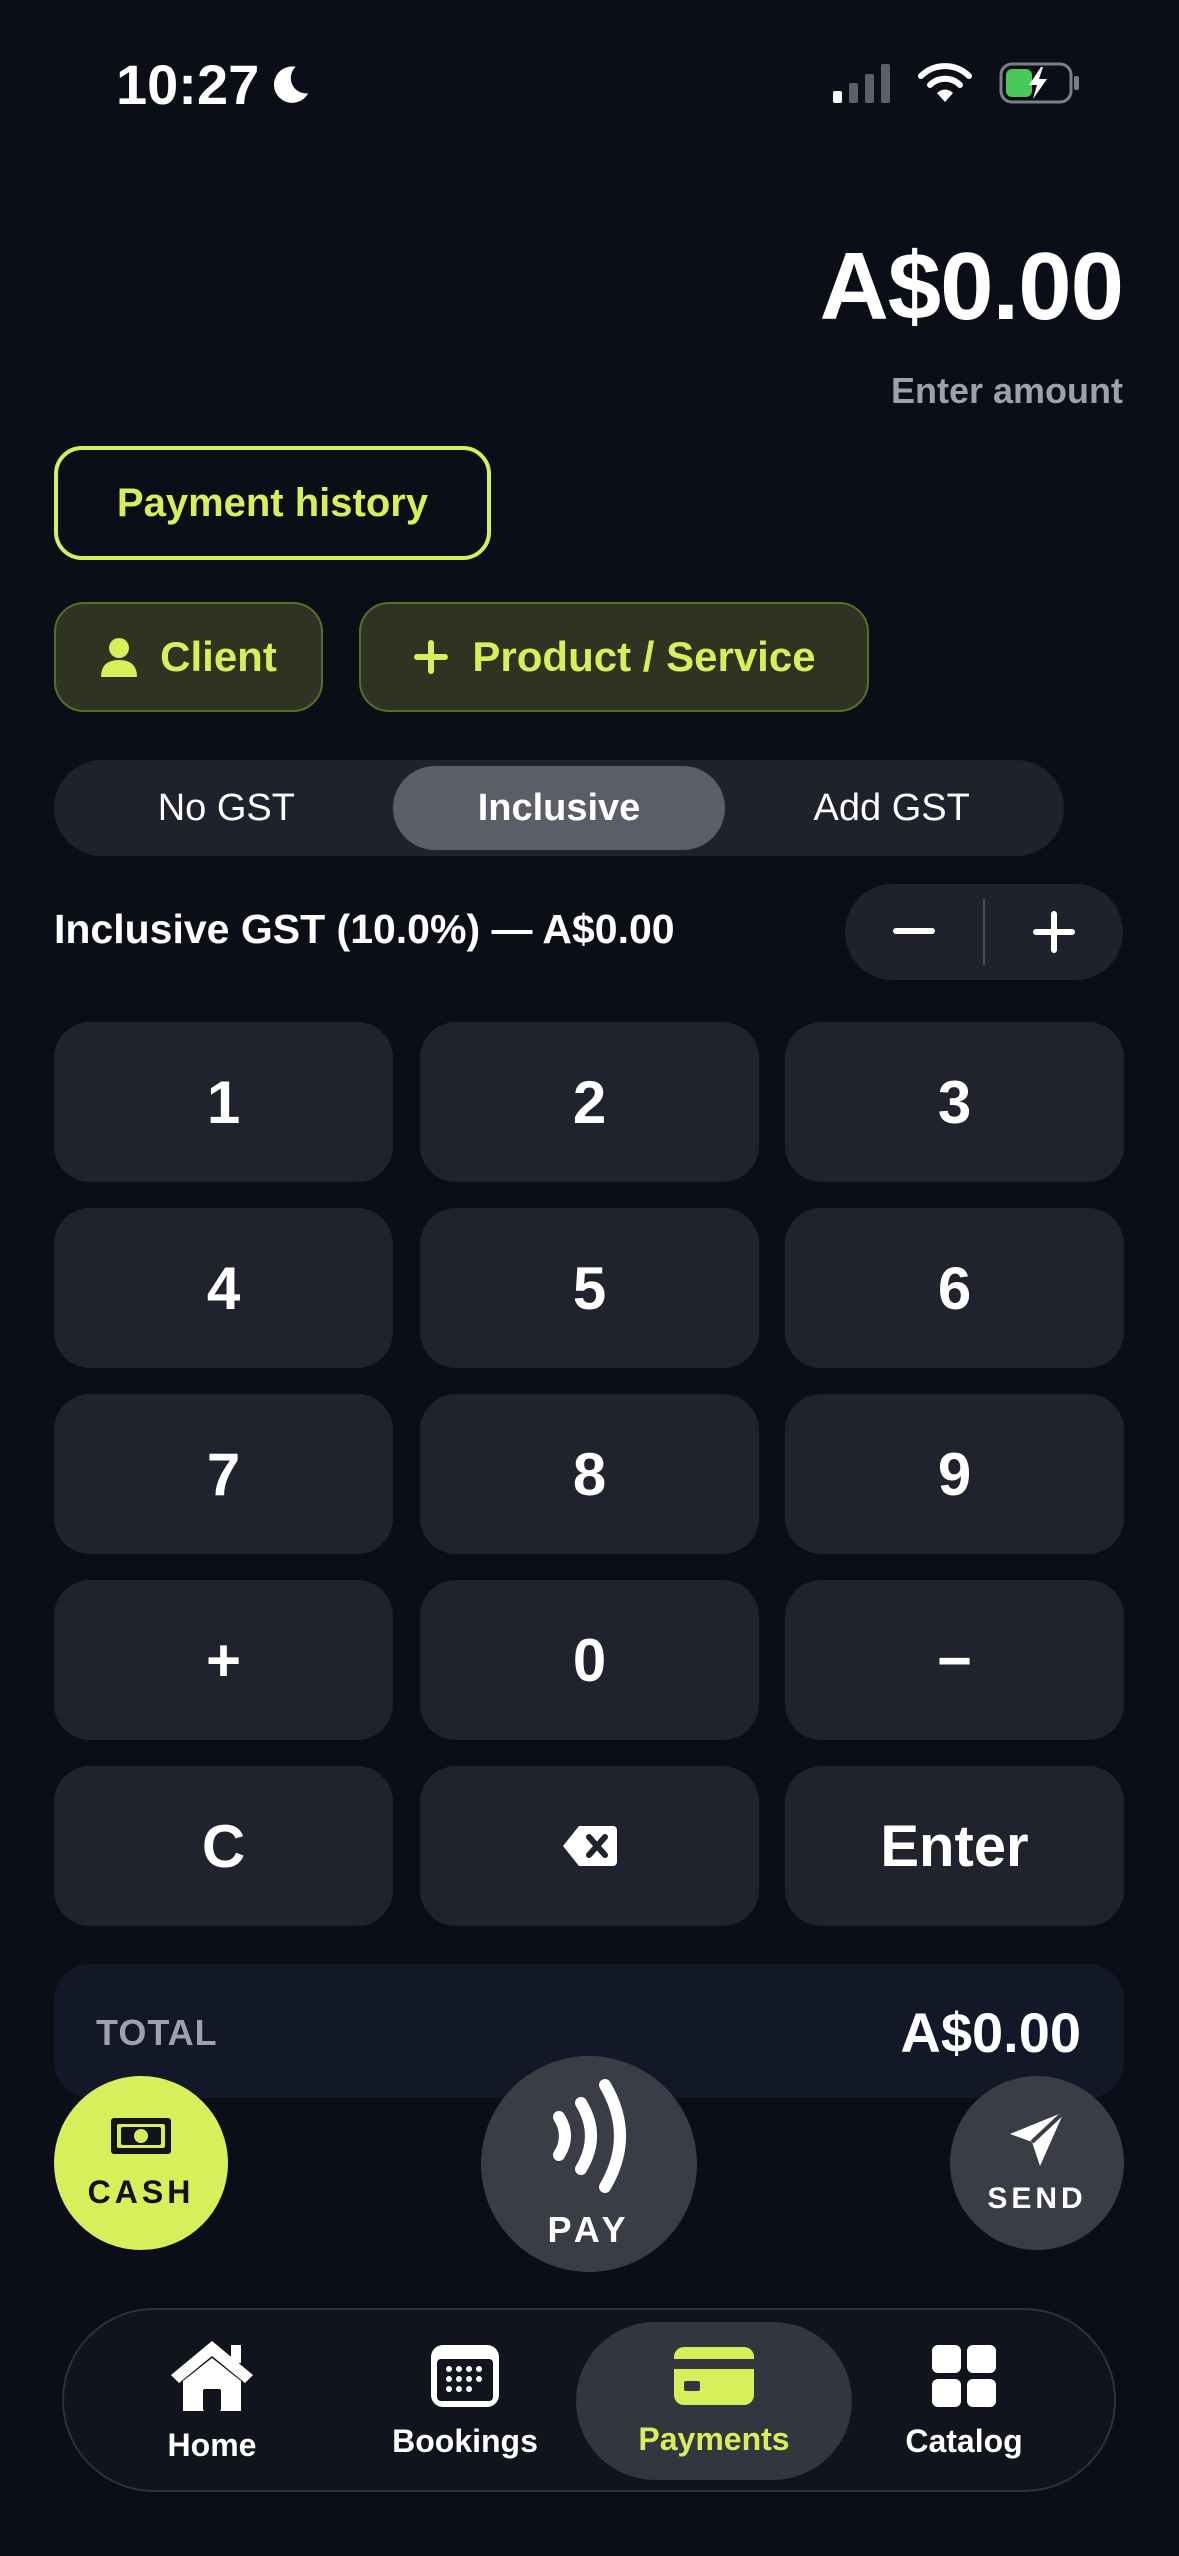 The height and width of the screenshot is (2556, 1179). Describe the element at coordinates (223, 1288) in the screenshot. I see `key-4: 4` at that location.